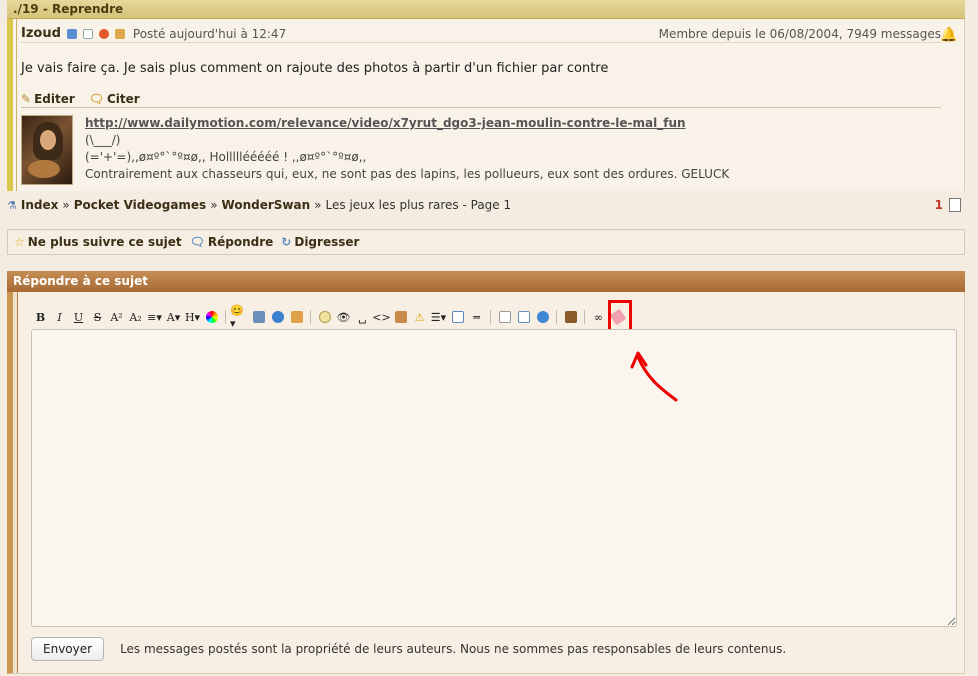 Image resolution: width=978 pixels, height=676 pixels. Describe the element at coordinates (476, 317) in the screenshot. I see `horizontal-rule-icon: ═` at that location.